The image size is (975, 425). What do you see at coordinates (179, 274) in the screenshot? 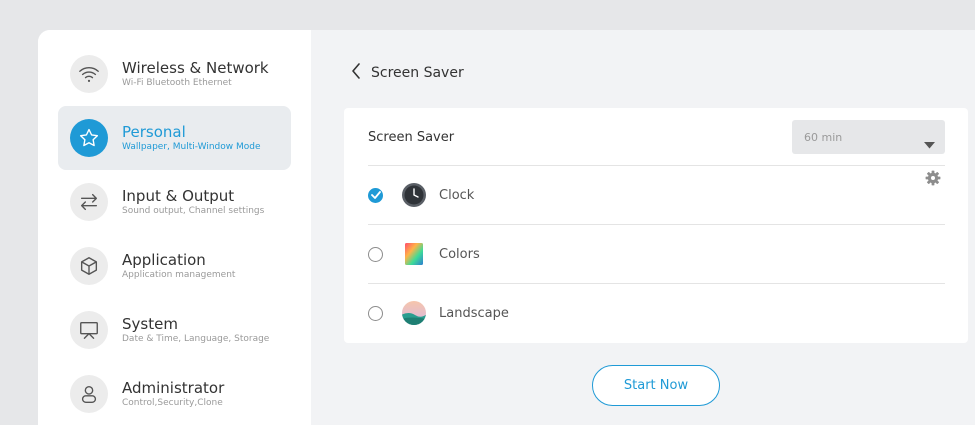
I see `sidebar-item-subtitle: Application management` at bounding box center [179, 274].